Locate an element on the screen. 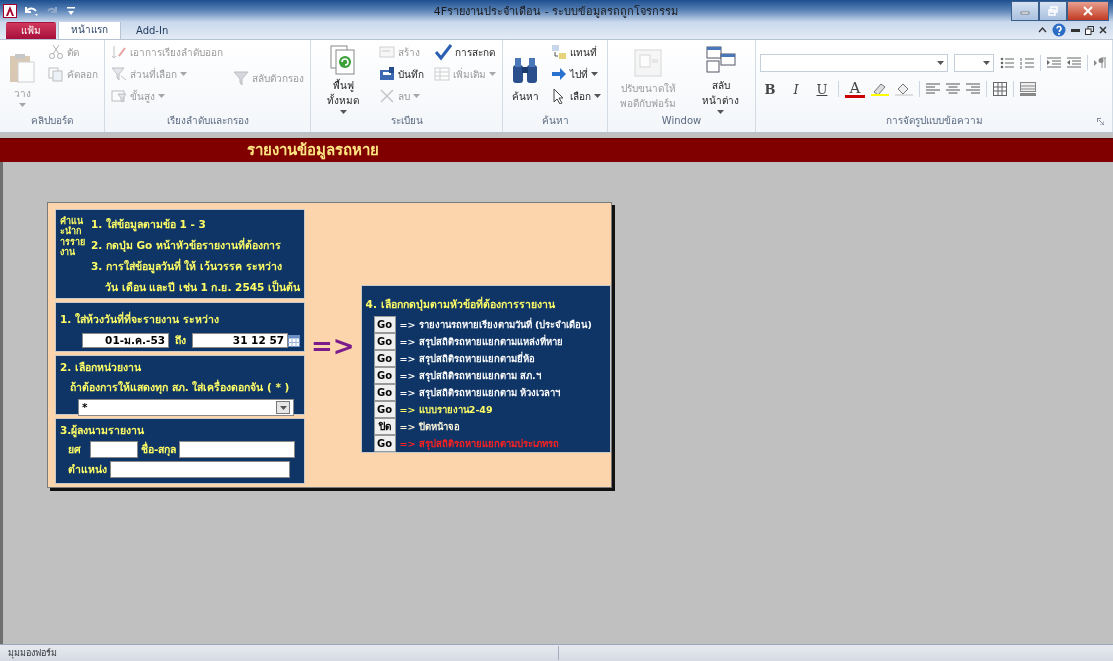 This screenshot has height=661, width=1113. group-label: Window is located at coordinates (681, 121).